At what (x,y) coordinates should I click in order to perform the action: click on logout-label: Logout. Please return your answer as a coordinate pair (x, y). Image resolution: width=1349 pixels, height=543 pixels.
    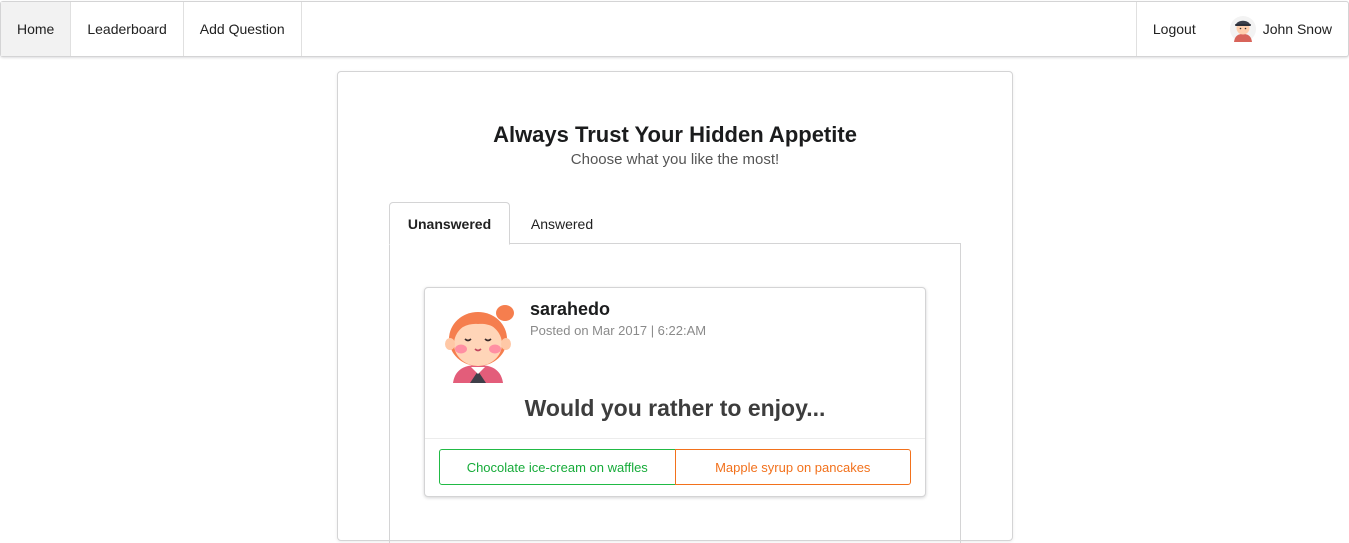
    Looking at the image, I should click on (1174, 29).